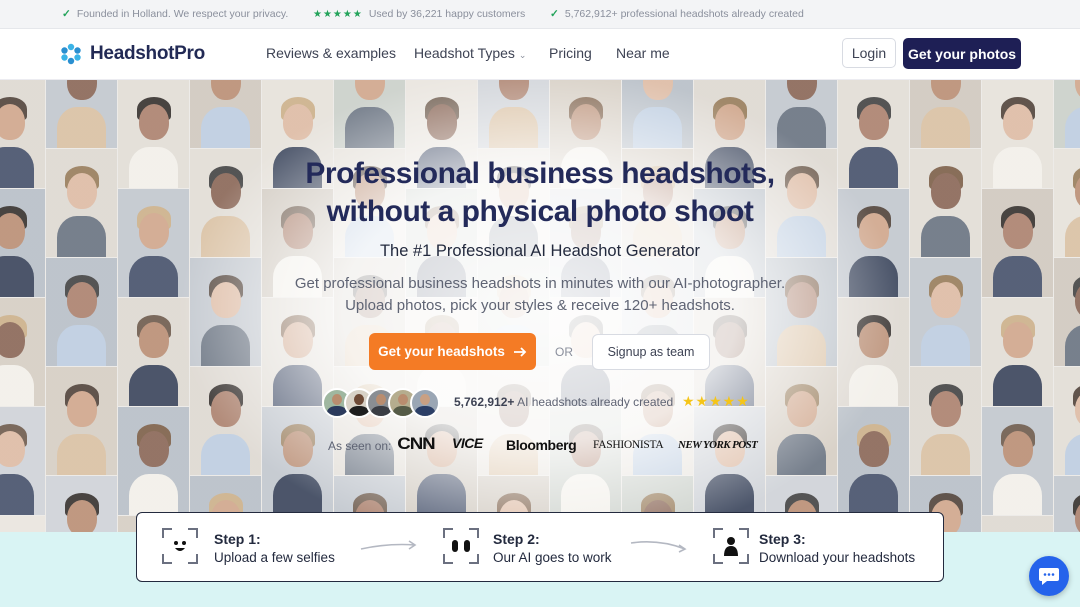 This screenshot has height=607, width=1080. What do you see at coordinates (628, 445) in the screenshot?
I see `press-logo-fashionista: FASHIONISTA` at bounding box center [628, 445].